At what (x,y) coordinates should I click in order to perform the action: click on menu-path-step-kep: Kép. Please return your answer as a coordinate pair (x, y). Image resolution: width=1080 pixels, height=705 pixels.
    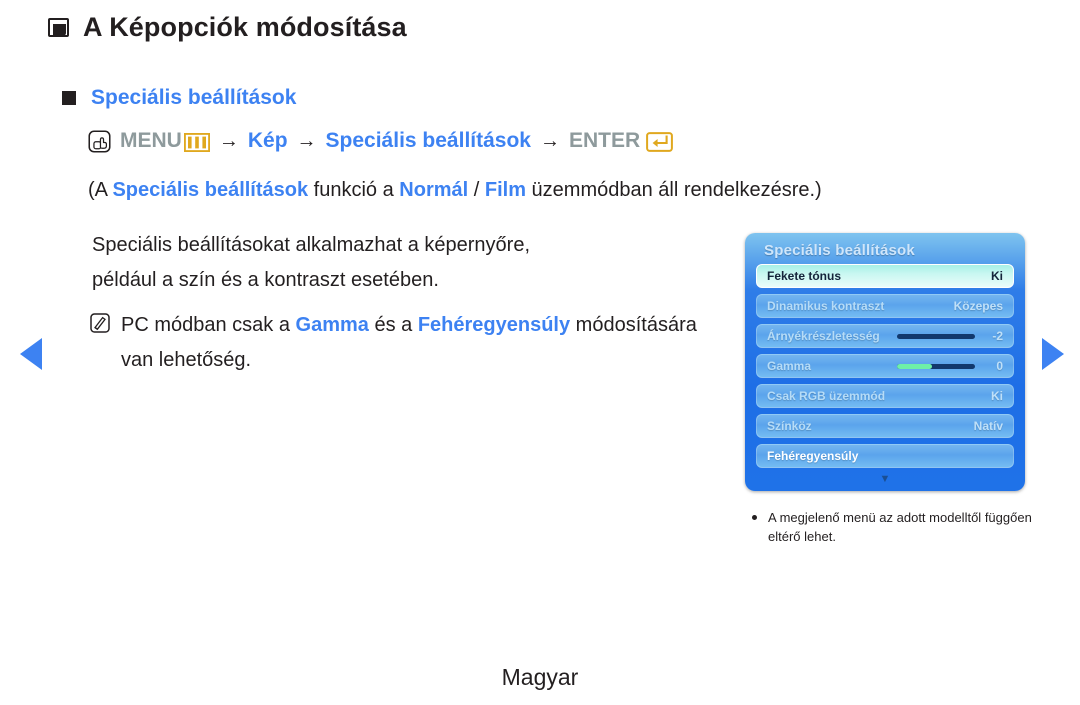
    Looking at the image, I should click on (267, 140).